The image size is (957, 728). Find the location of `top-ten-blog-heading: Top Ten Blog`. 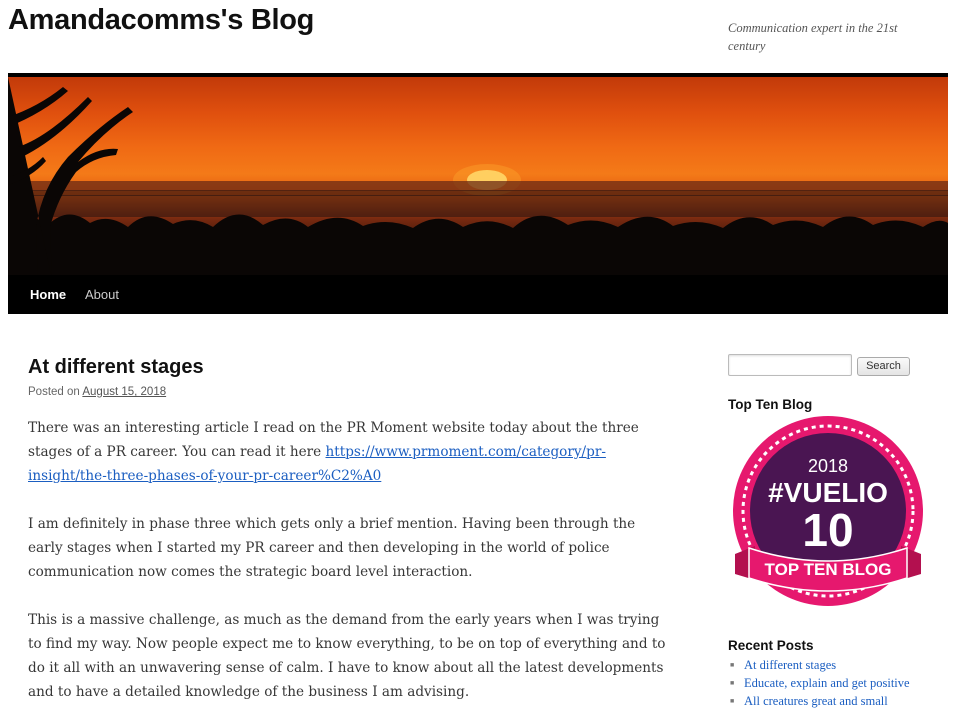

top-ten-blog-heading: Top Ten Blog is located at coordinates (770, 404).